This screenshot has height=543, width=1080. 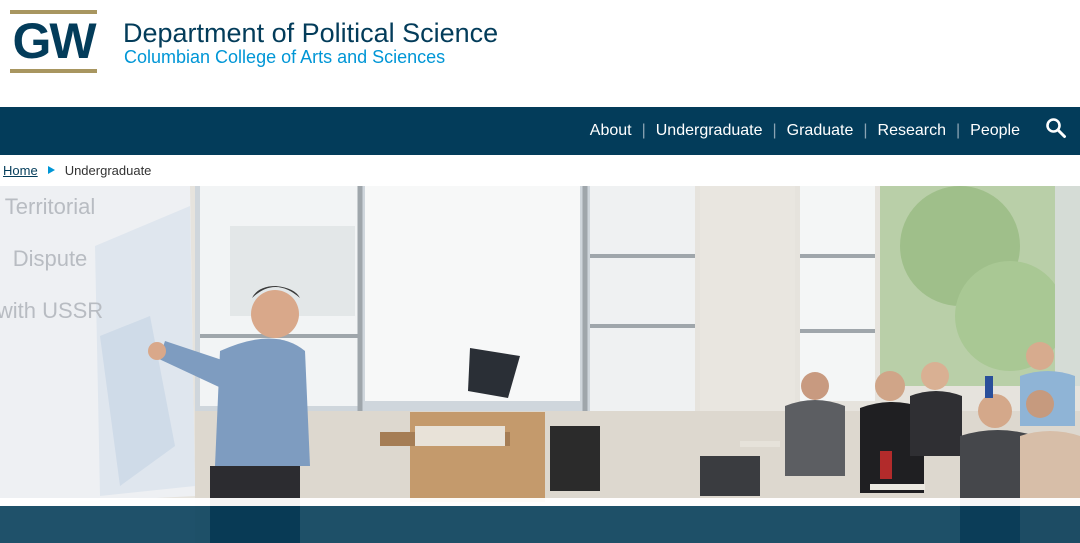 I want to click on nav-item-research: Research, so click(x=912, y=131).